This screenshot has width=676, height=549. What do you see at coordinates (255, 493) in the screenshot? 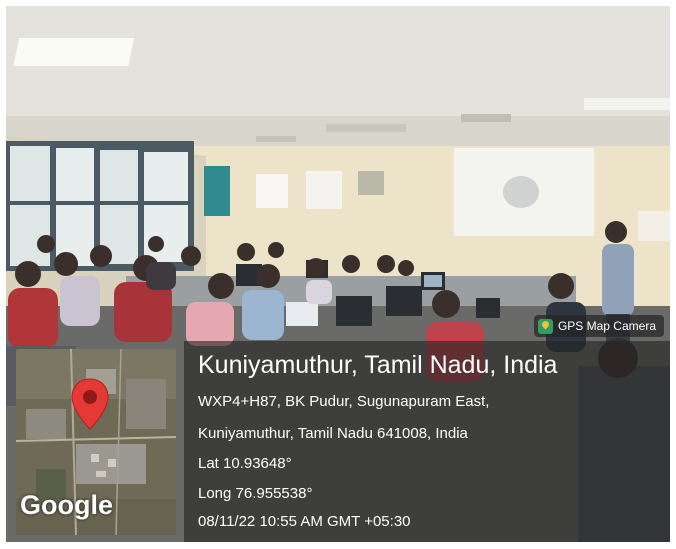
I see `longitude: Long 76.955538°` at bounding box center [255, 493].